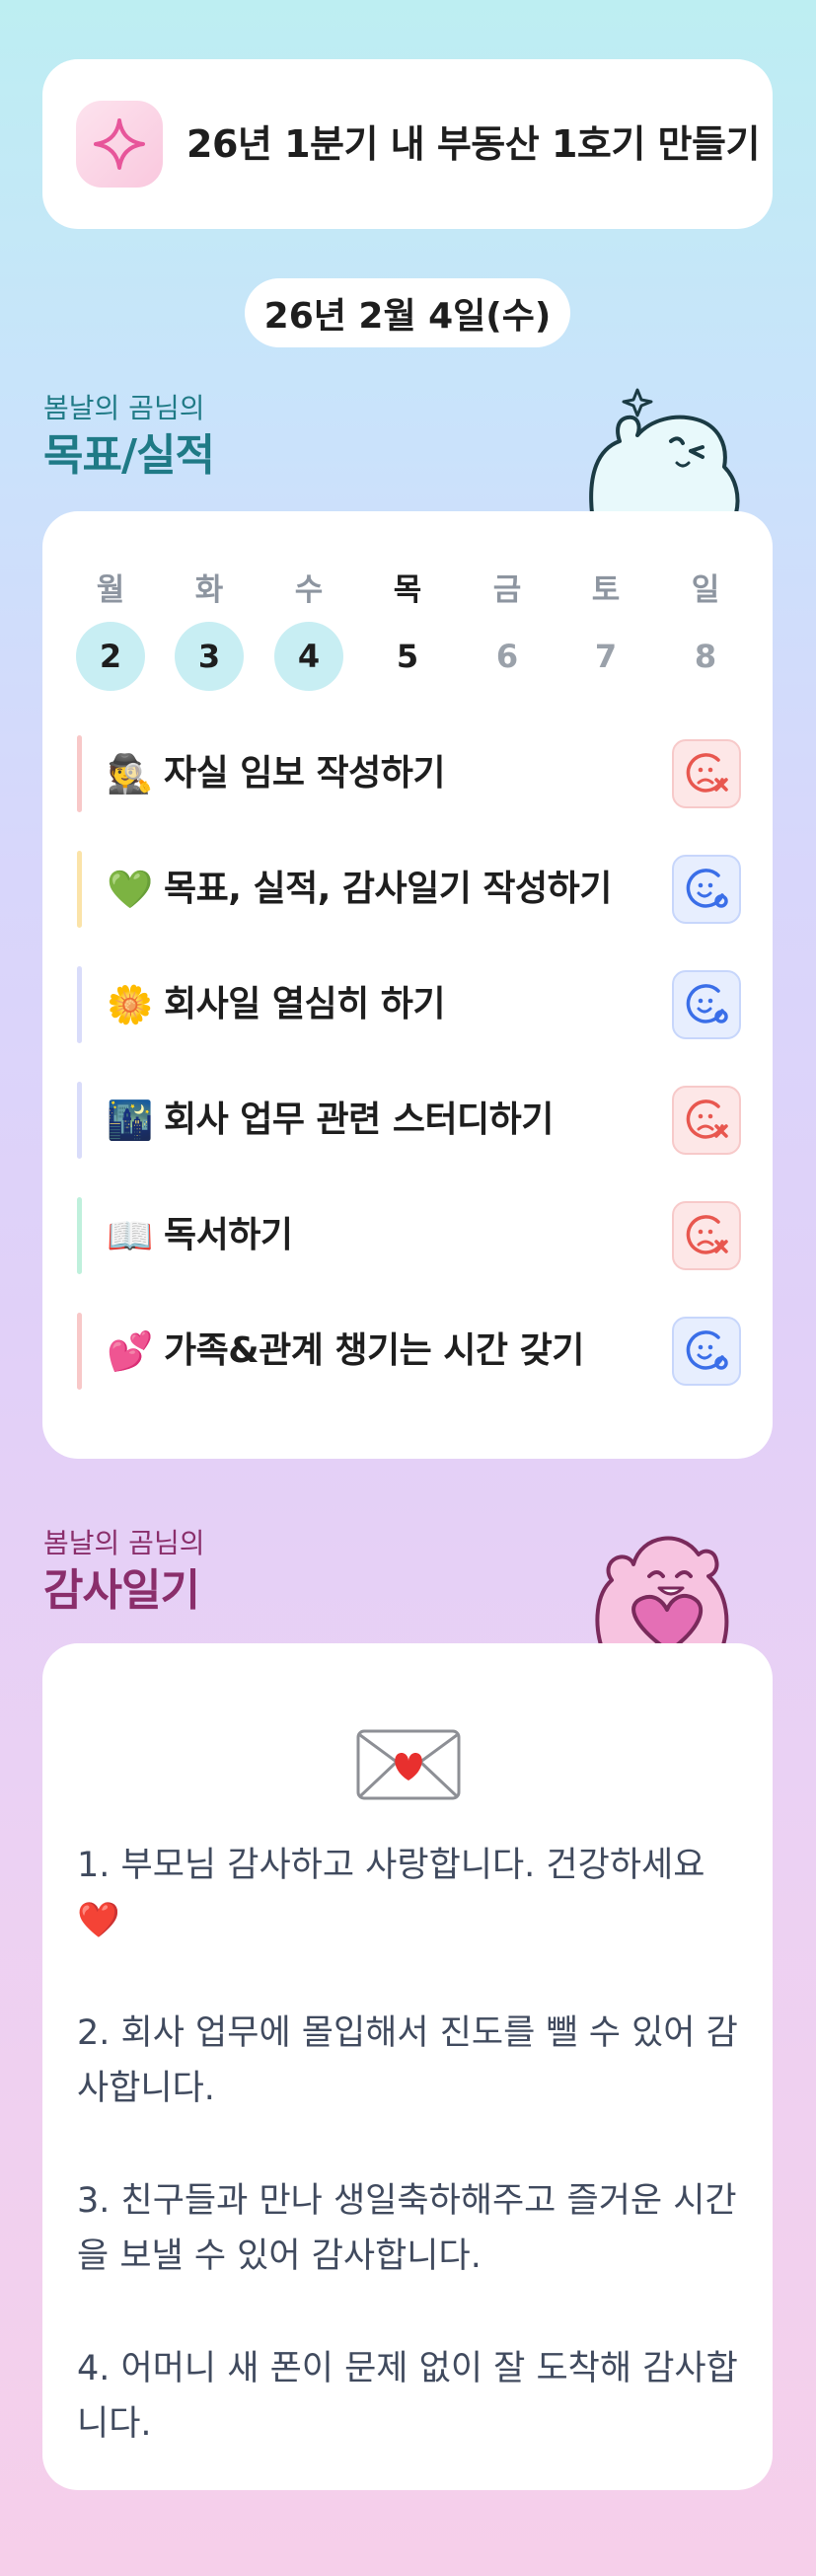  Describe the element at coordinates (309, 590) in the screenshot. I see `weekday-wed: 수` at that location.